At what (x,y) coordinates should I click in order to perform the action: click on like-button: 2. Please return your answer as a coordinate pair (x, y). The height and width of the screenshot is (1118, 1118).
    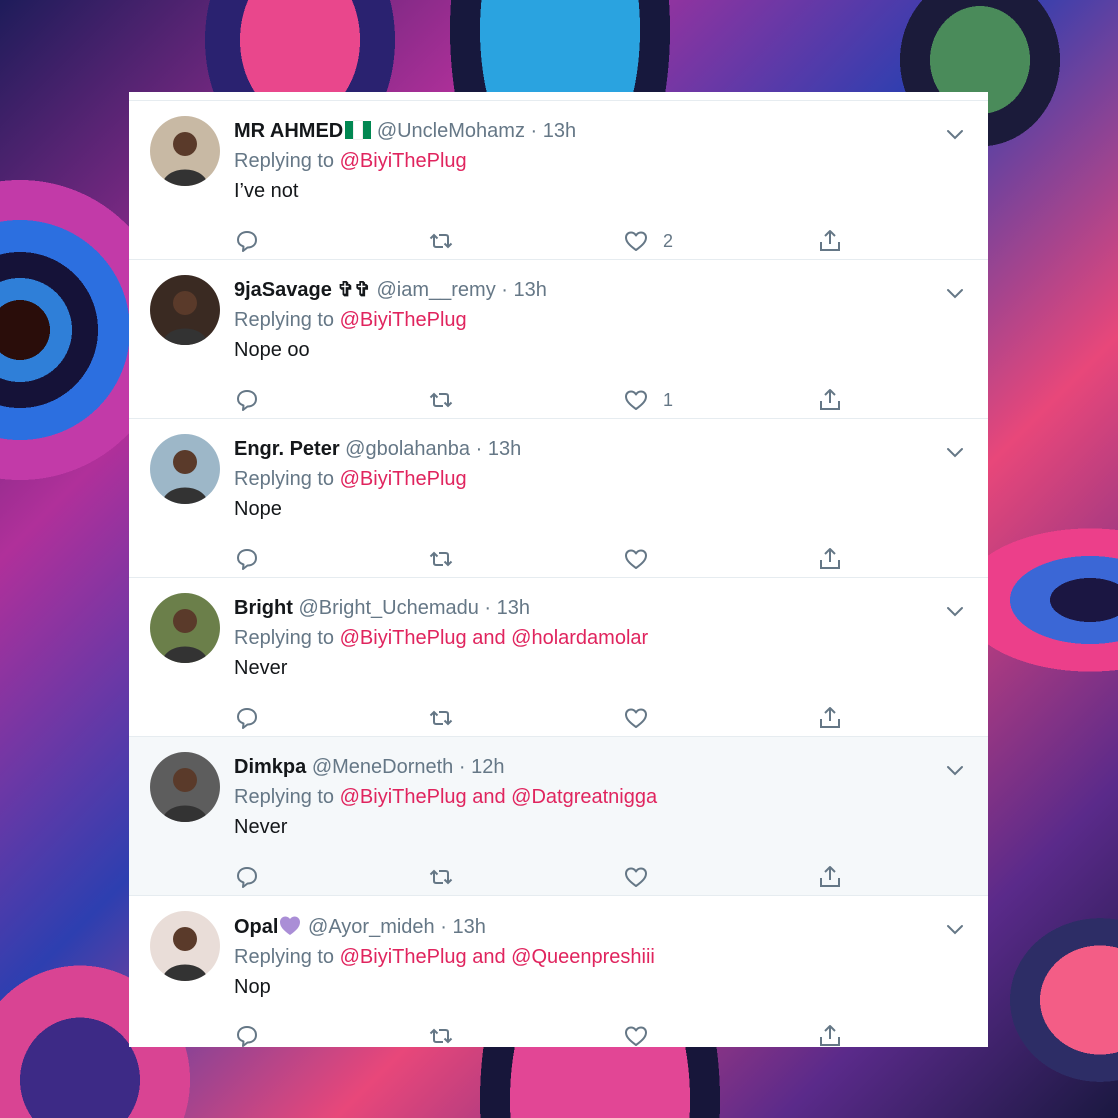
    Looking at the image, I should click on (648, 241).